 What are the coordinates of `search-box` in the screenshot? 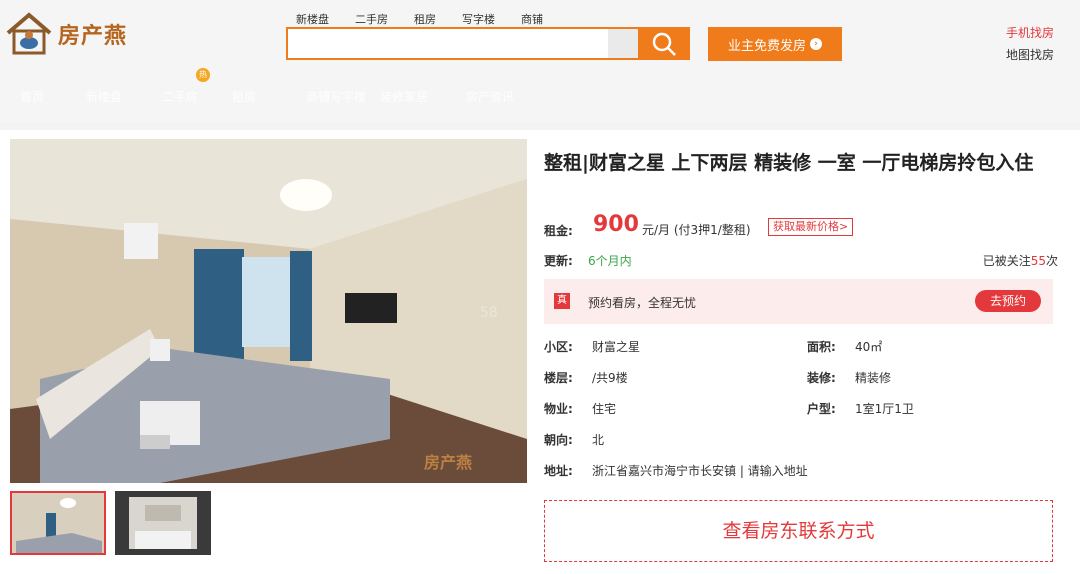 It's located at (488, 43).